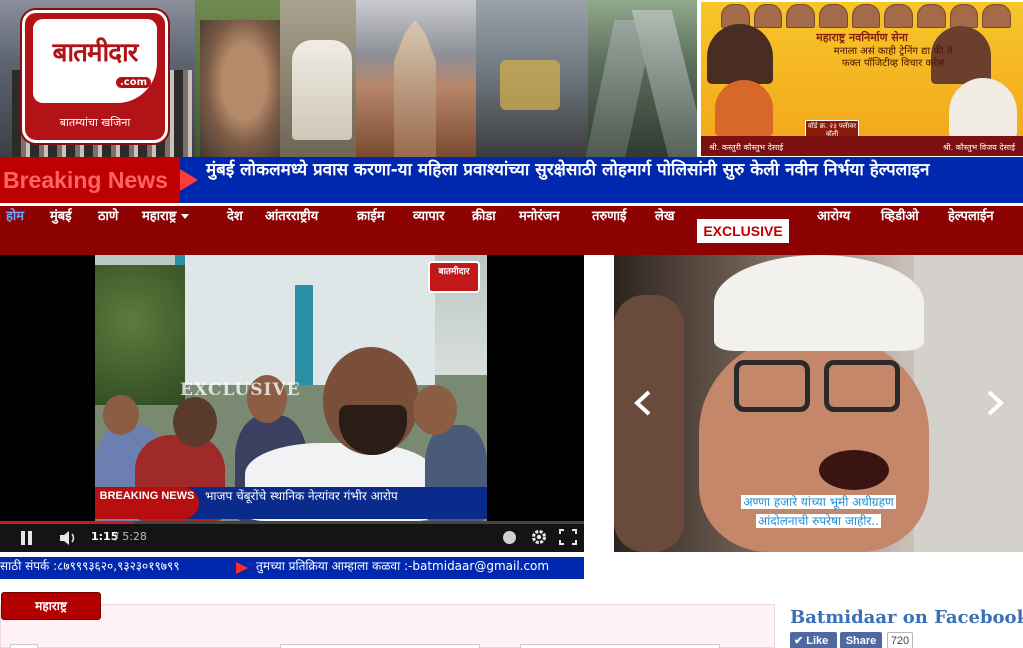  What do you see at coordinates (240, 390) in the screenshot?
I see `exclusive-watermark: EXCLUSIVE` at bounding box center [240, 390].